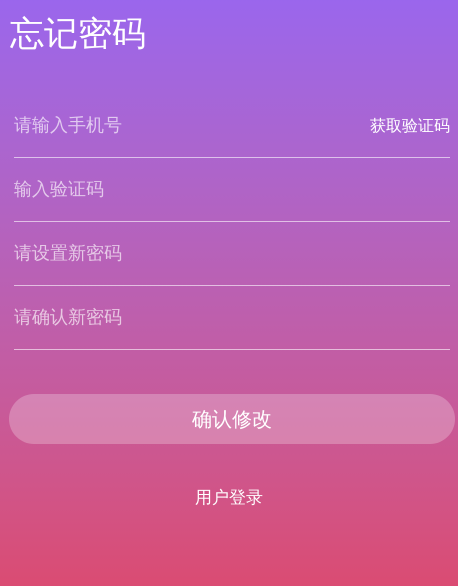  I want to click on page-title: 忘记密码, so click(78, 34).